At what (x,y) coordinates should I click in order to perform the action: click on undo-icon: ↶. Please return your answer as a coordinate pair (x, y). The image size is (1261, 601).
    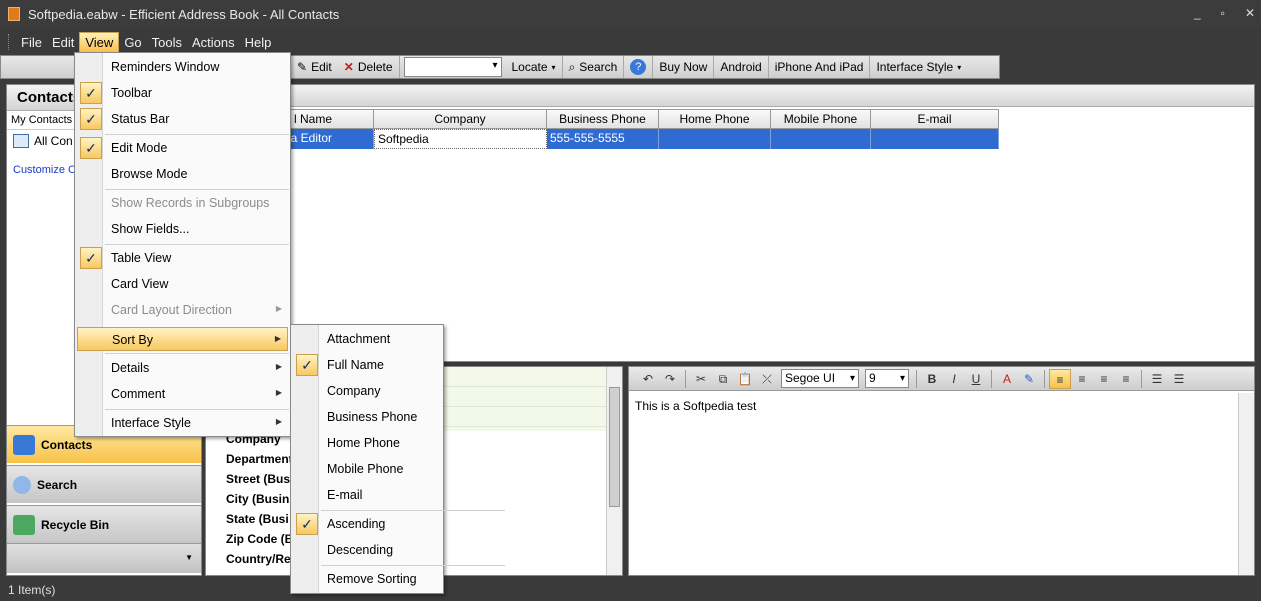
    Looking at the image, I should click on (648, 379).